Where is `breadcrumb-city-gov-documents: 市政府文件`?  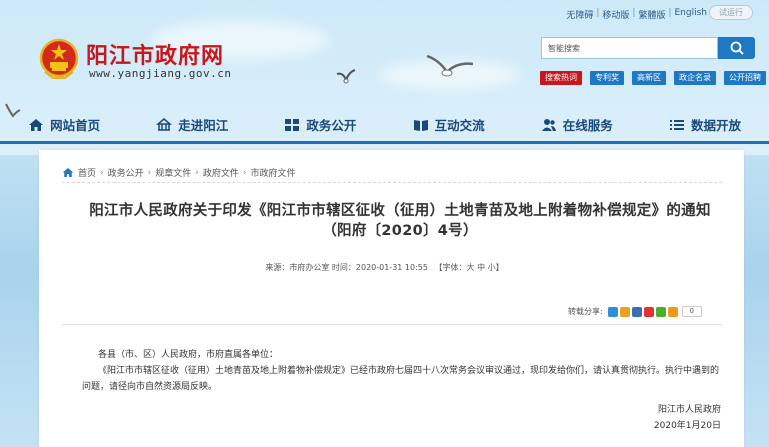
breadcrumb-city-gov-documents: 市政府文件 is located at coordinates (273, 172).